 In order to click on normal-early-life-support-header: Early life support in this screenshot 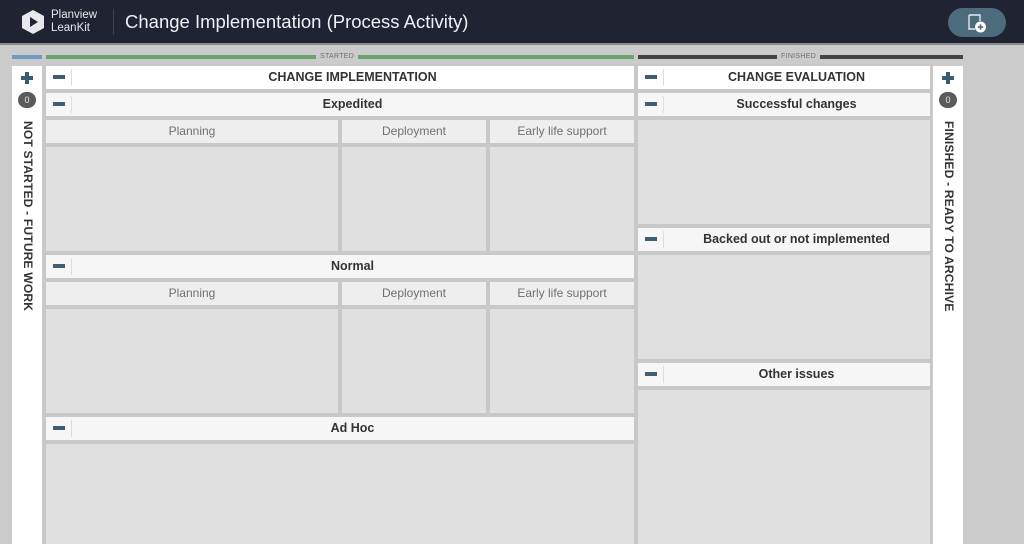, I will do `click(562, 293)`.